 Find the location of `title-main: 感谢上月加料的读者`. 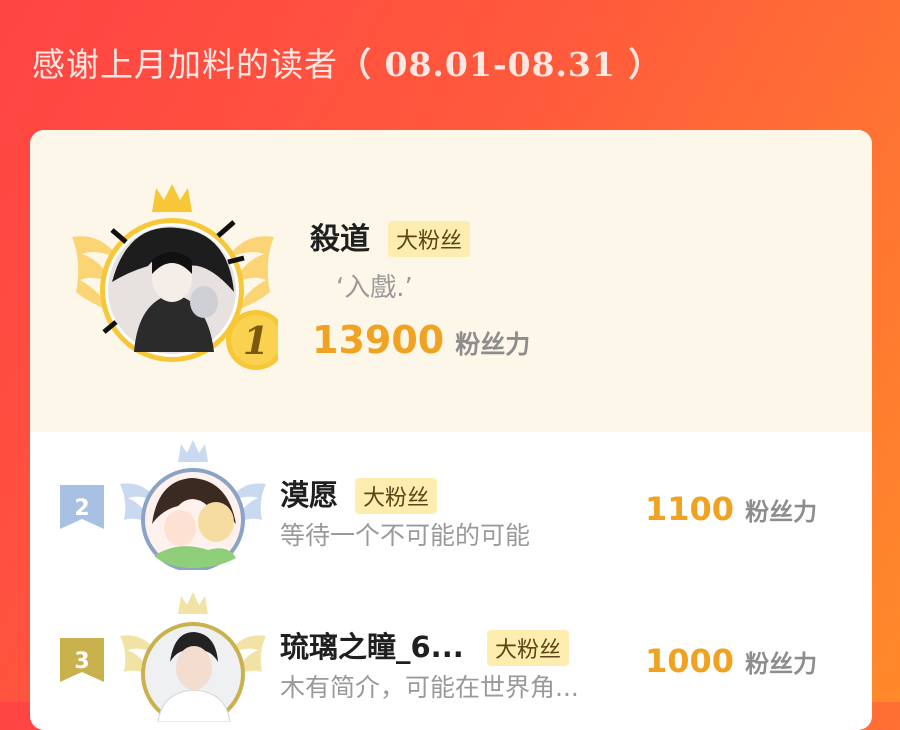

title-main: 感谢上月加料的读者 is located at coordinates (185, 64).